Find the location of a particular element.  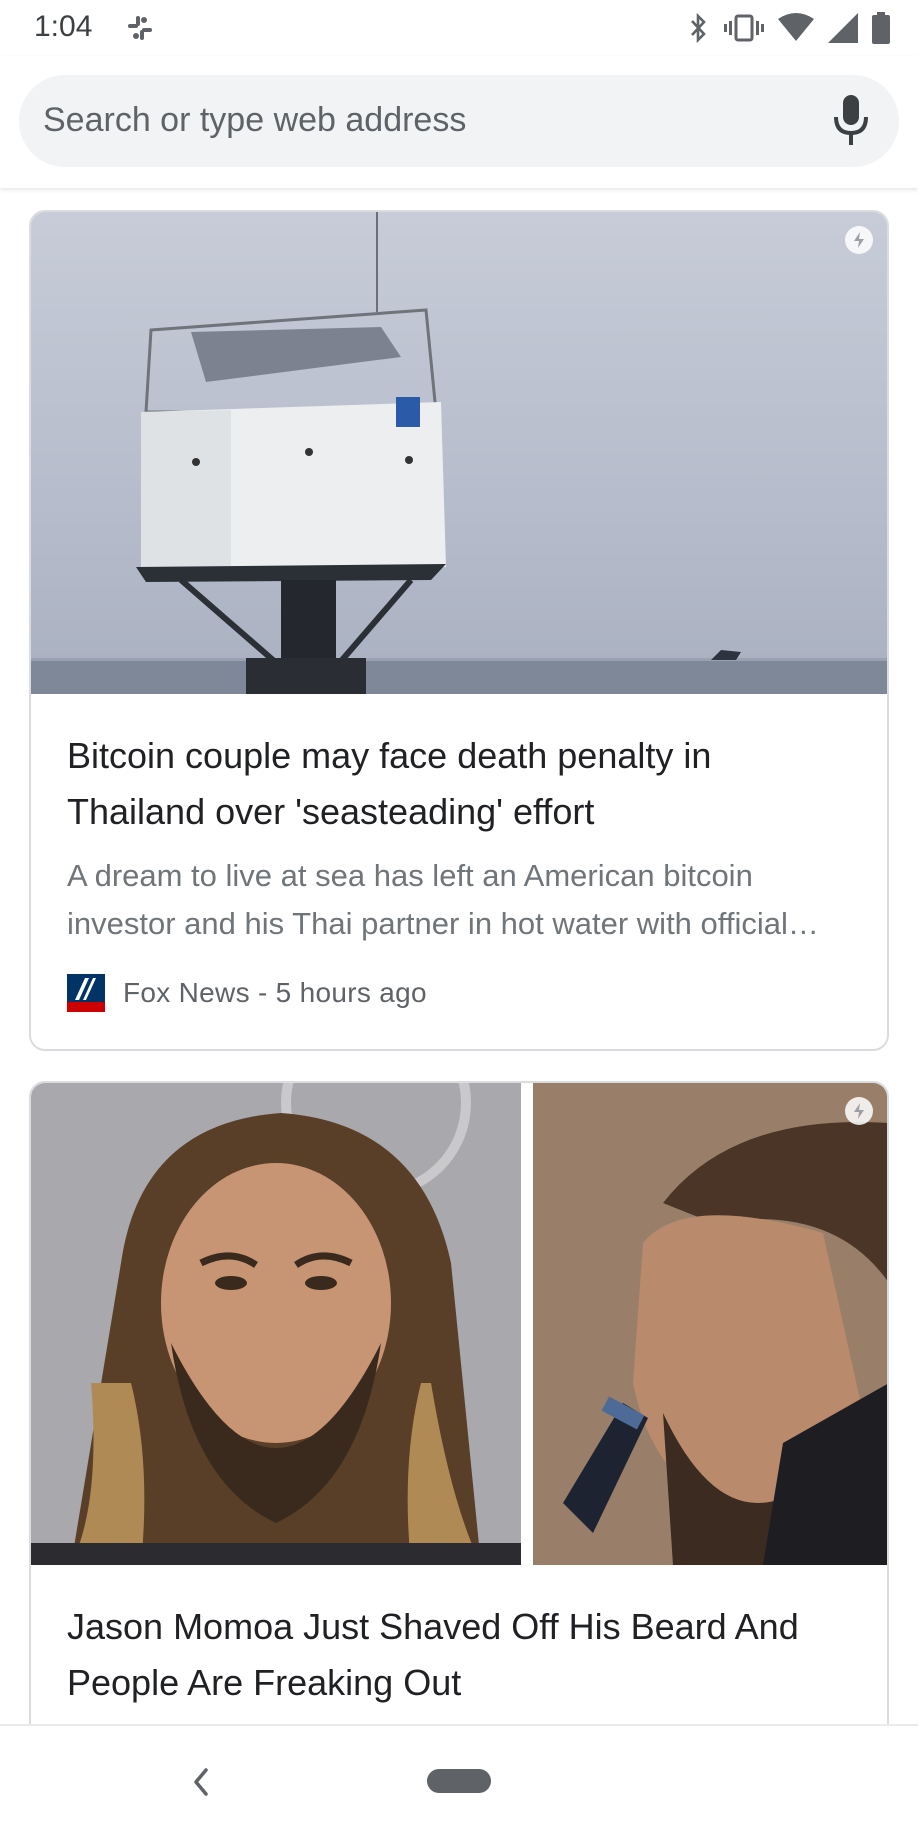

search-placeholder: Search or type web address is located at coordinates (255, 120).